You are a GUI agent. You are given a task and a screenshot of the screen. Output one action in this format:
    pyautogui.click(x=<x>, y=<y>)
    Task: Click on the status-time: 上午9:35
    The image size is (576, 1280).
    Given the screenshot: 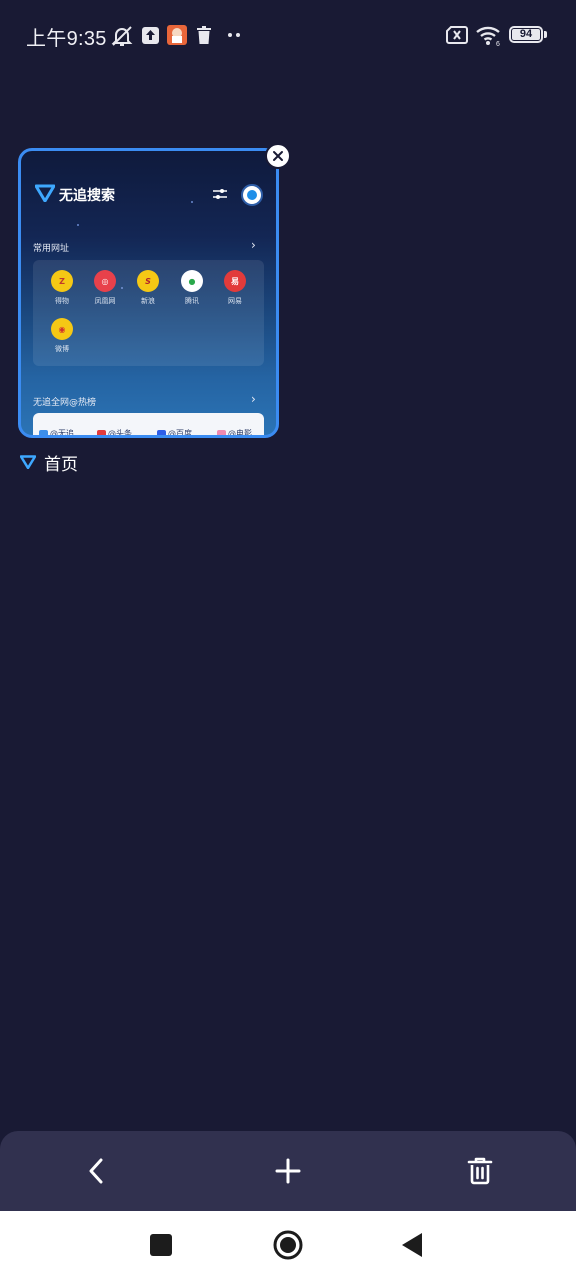 What is the action you would take?
    pyautogui.click(x=66, y=39)
    